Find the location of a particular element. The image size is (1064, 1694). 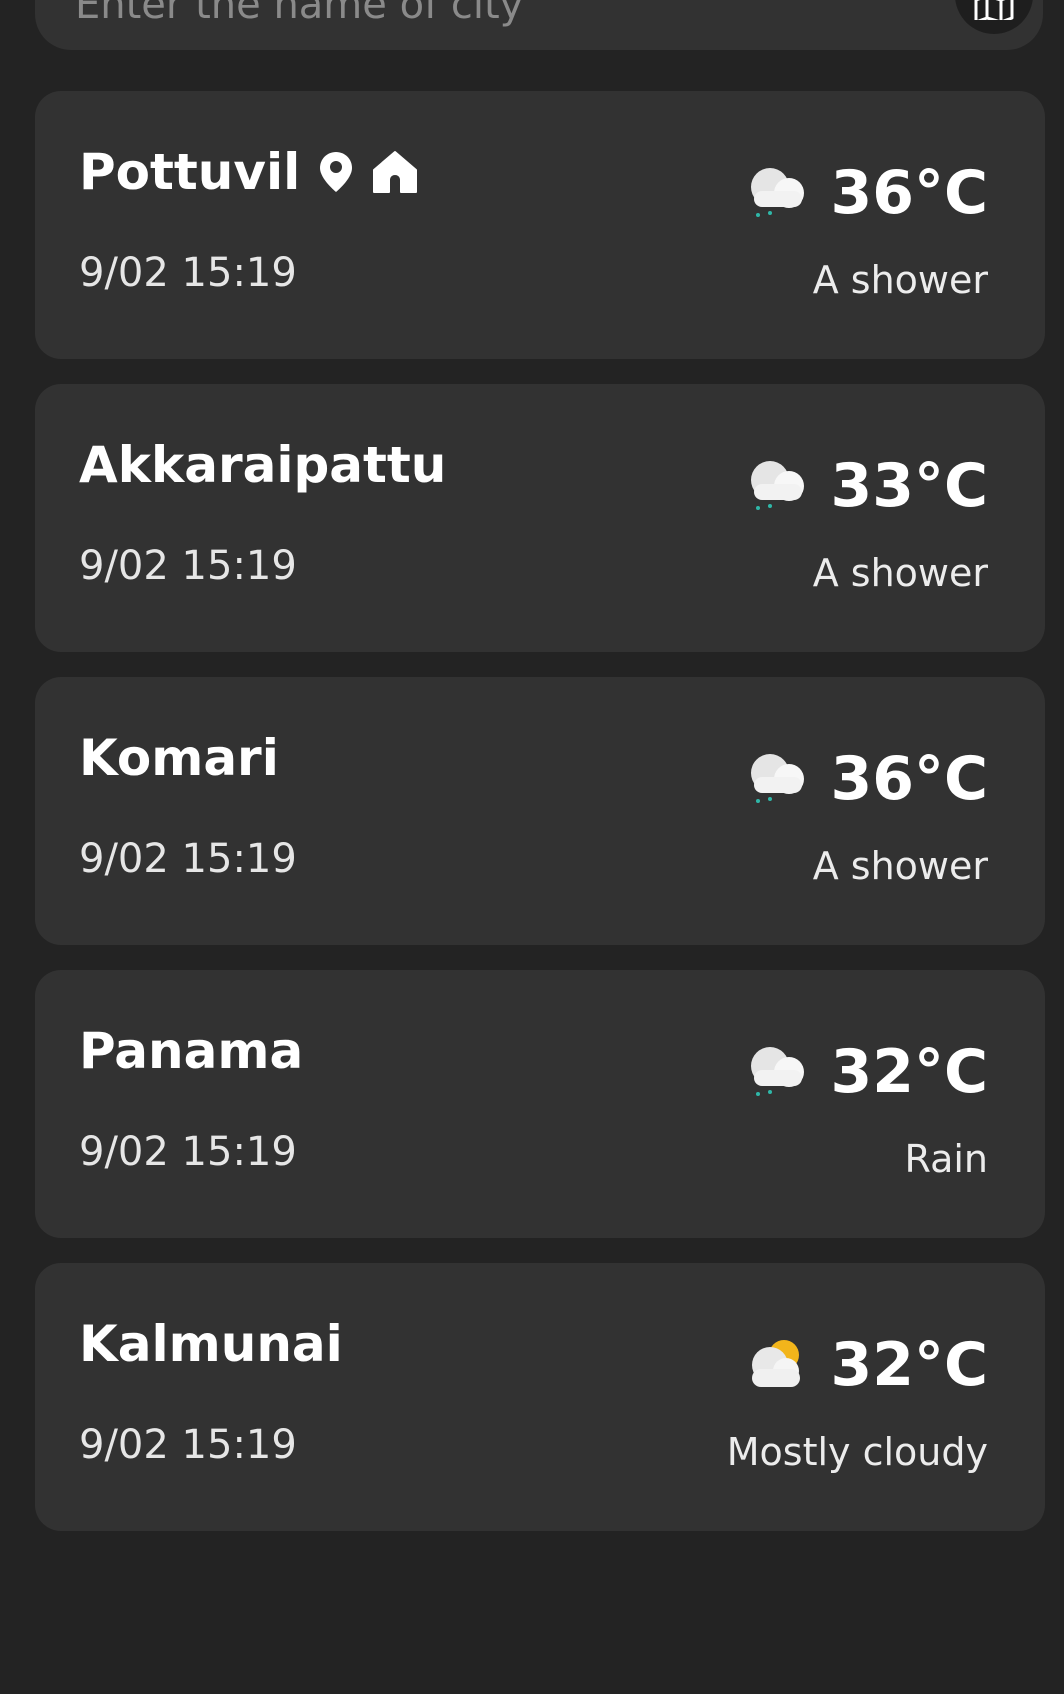

search-bar is located at coordinates (539, 25).